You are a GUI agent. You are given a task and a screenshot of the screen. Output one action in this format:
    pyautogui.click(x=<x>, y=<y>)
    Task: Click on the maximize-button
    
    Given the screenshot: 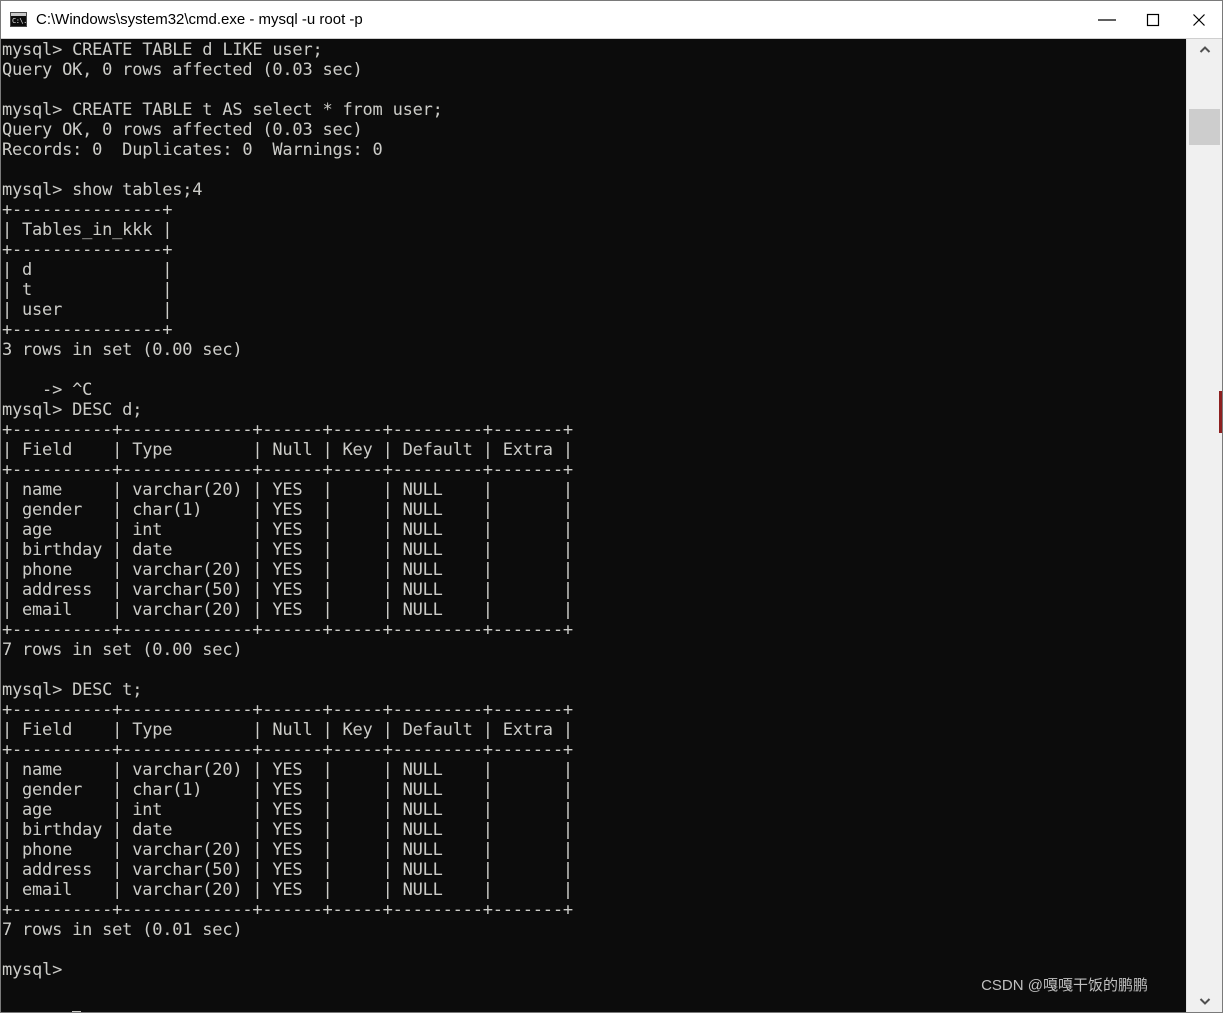 What is the action you would take?
    pyautogui.click(x=1153, y=19)
    